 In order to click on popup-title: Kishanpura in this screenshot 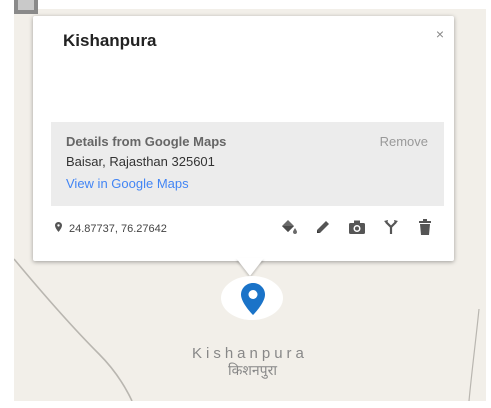, I will do `click(110, 40)`.